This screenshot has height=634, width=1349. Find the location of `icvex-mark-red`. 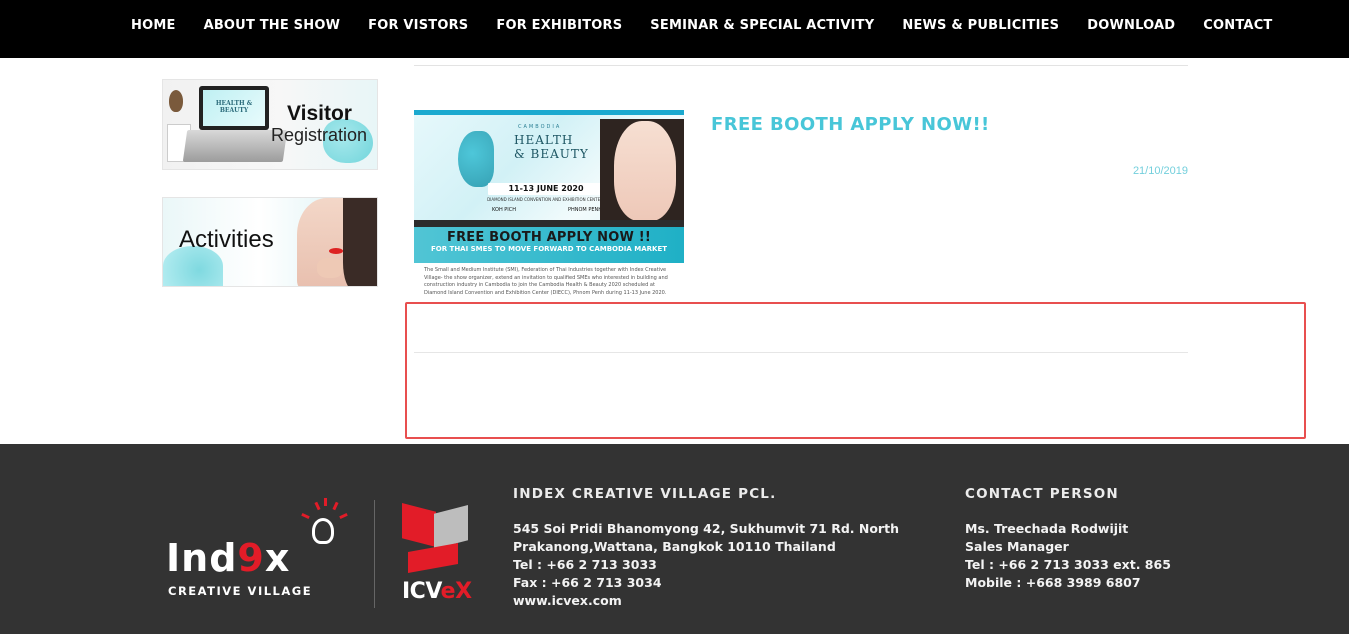

icvex-mark-red is located at coordinates (419, 525).